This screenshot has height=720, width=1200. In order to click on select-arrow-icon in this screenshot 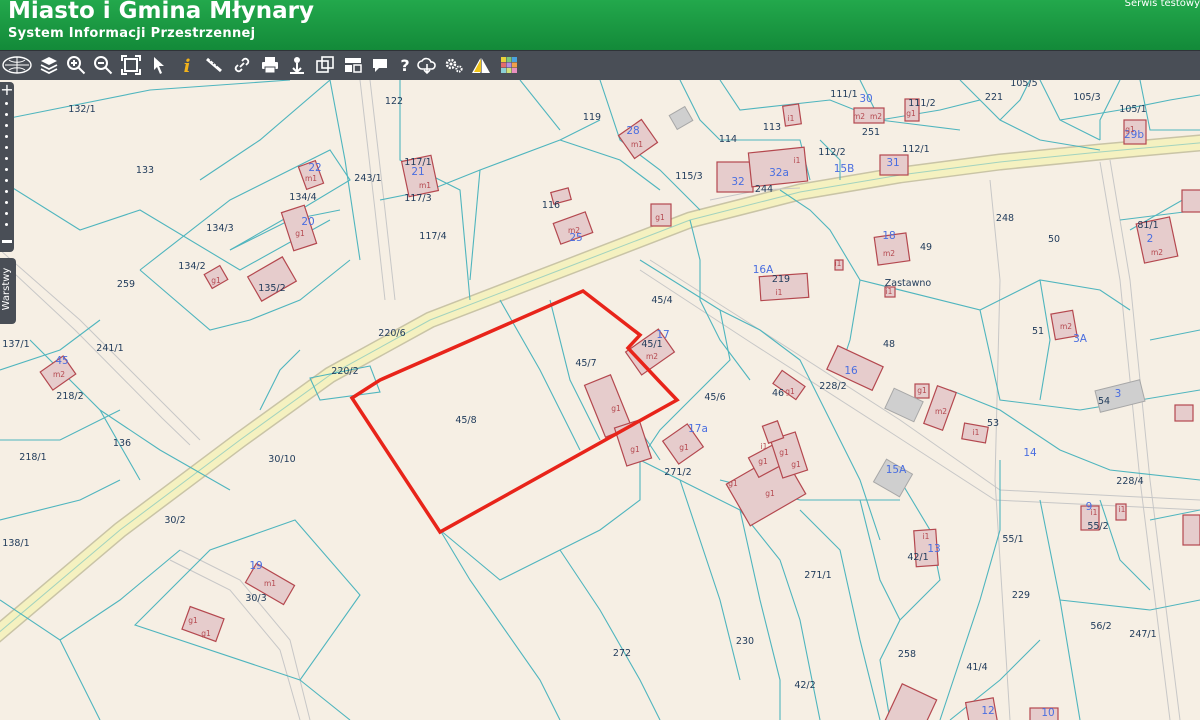, I will do `click(159, 65)`.